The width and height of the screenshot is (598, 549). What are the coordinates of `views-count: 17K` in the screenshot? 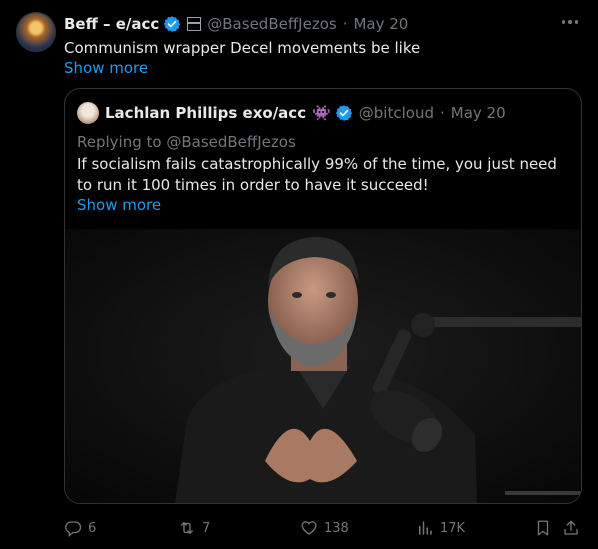 It's located at (453, 528).